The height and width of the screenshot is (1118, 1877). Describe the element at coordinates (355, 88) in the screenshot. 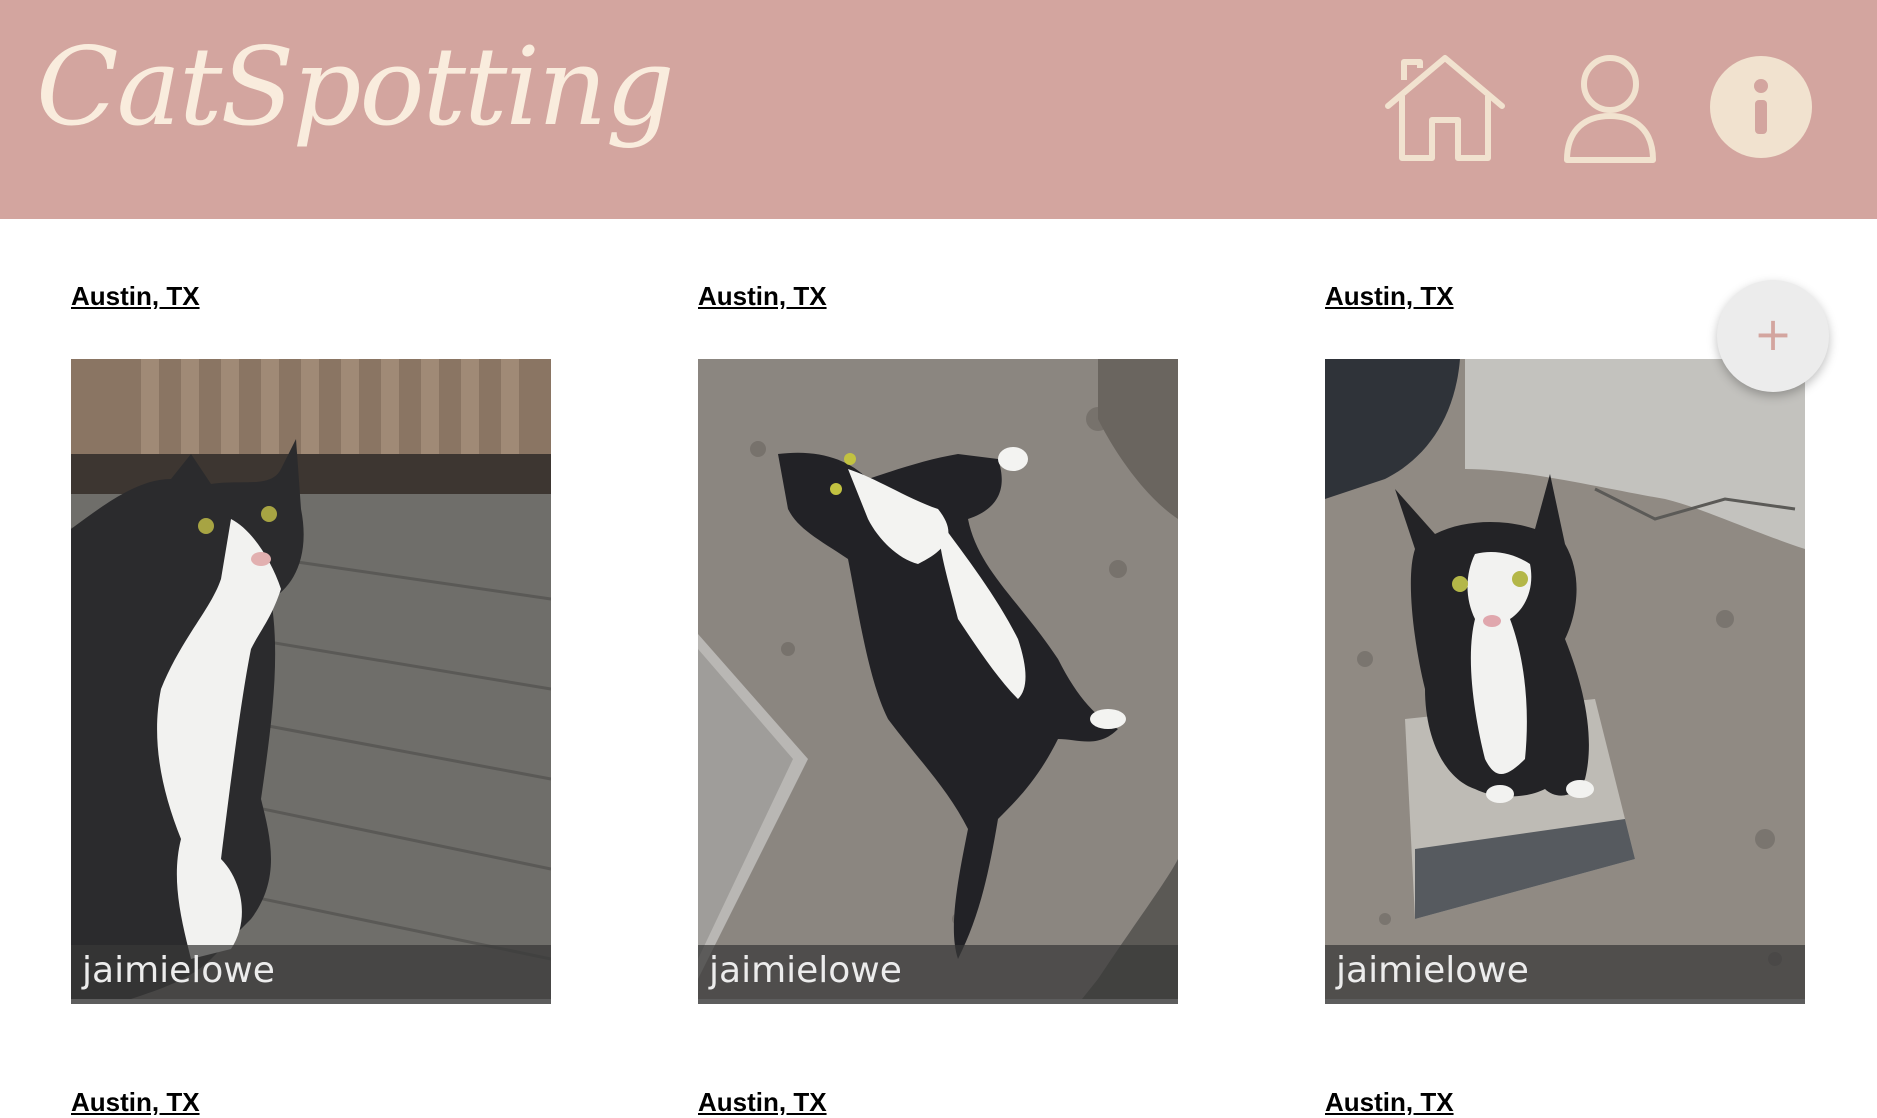

I see `app-logo: CatSpotting` at that location.